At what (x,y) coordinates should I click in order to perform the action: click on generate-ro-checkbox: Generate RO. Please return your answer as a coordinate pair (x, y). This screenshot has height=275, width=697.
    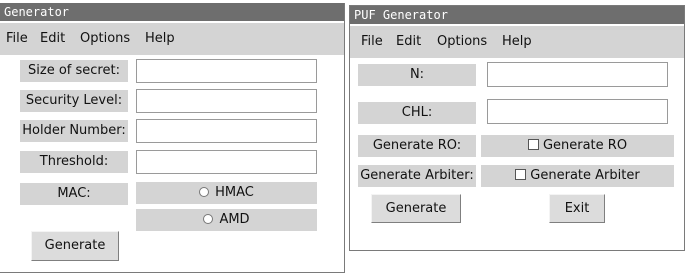
    Looking at the image, I should click on (577, 146).